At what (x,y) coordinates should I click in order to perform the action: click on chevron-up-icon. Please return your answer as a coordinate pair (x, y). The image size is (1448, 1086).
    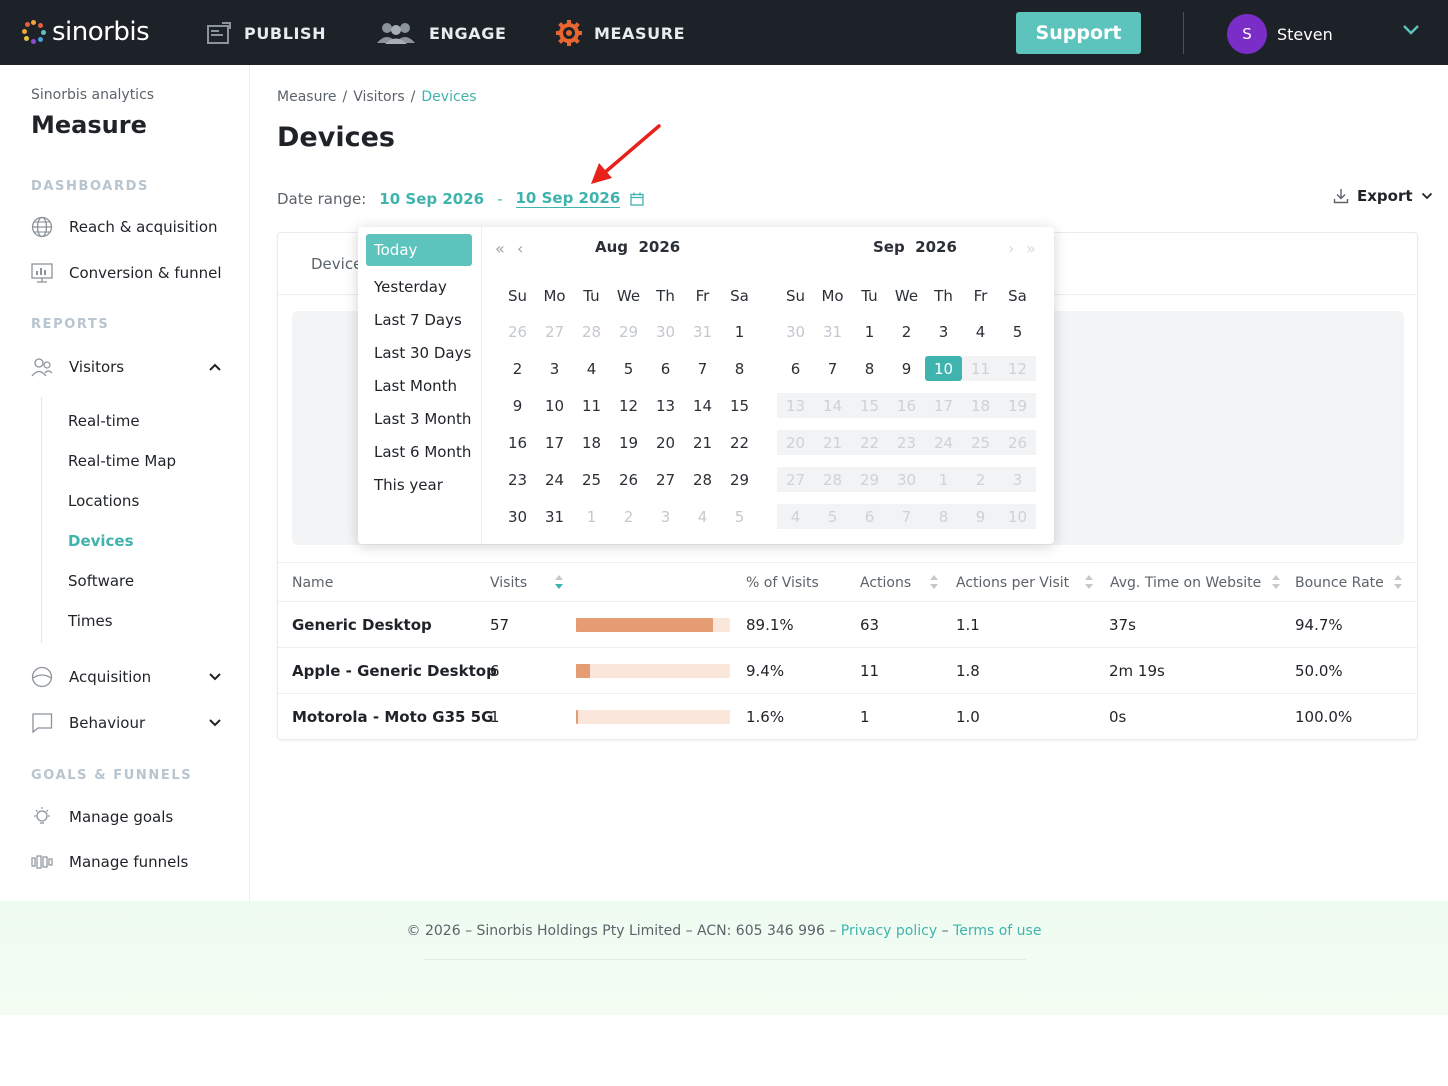
    Looking at the image, I should click on (215, 367).